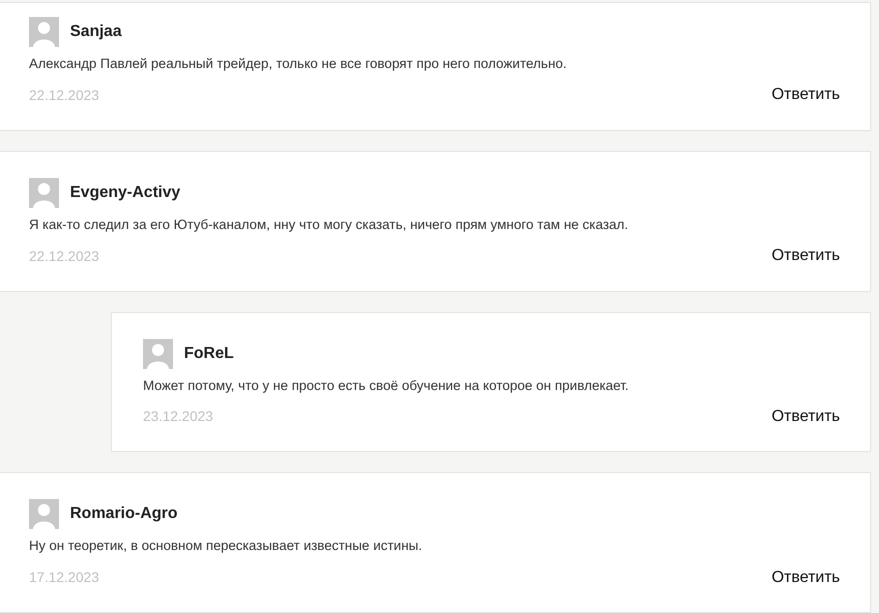 This screenshot has width=879, height=613. Describe the element at coordinates (298, 64) in the screenshot. I see `comment-text: Александр Павлей реальный трейдер, только не все говорят про него положительно.` at that location.